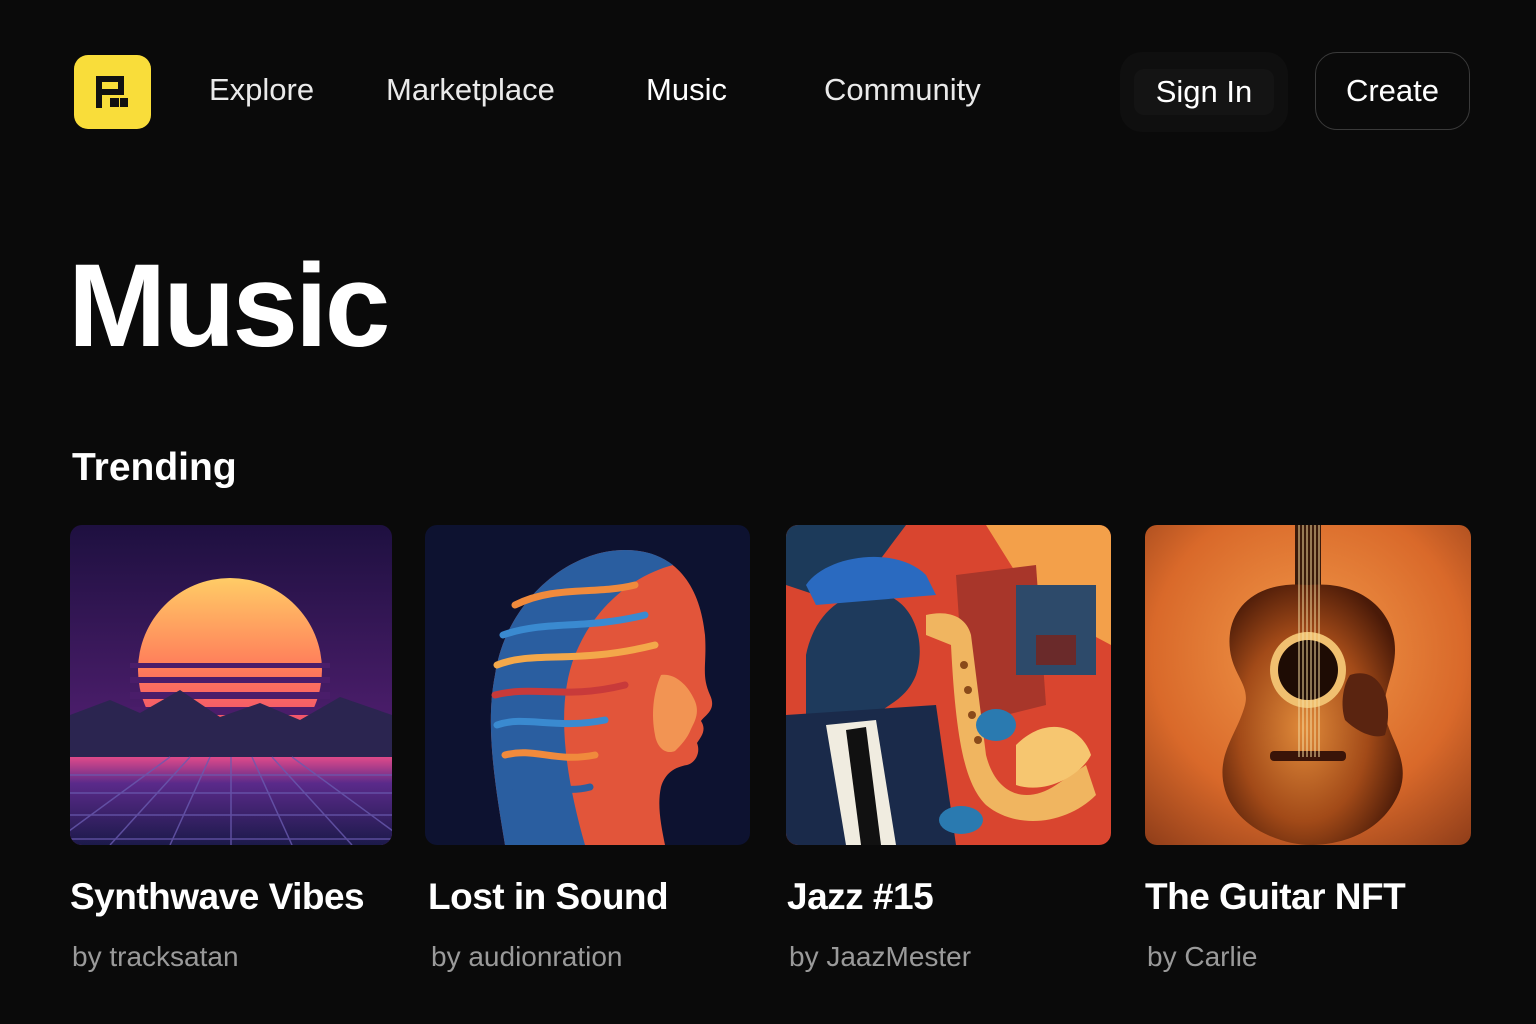 The image size is (1536, 1024). I want to click on card-title: Lost in Sound, so click(548, 897).